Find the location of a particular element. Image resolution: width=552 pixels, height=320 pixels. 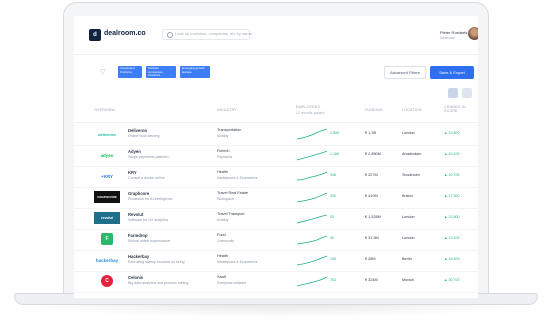

company-location: Stockholm is located at coordinates (411, 175).